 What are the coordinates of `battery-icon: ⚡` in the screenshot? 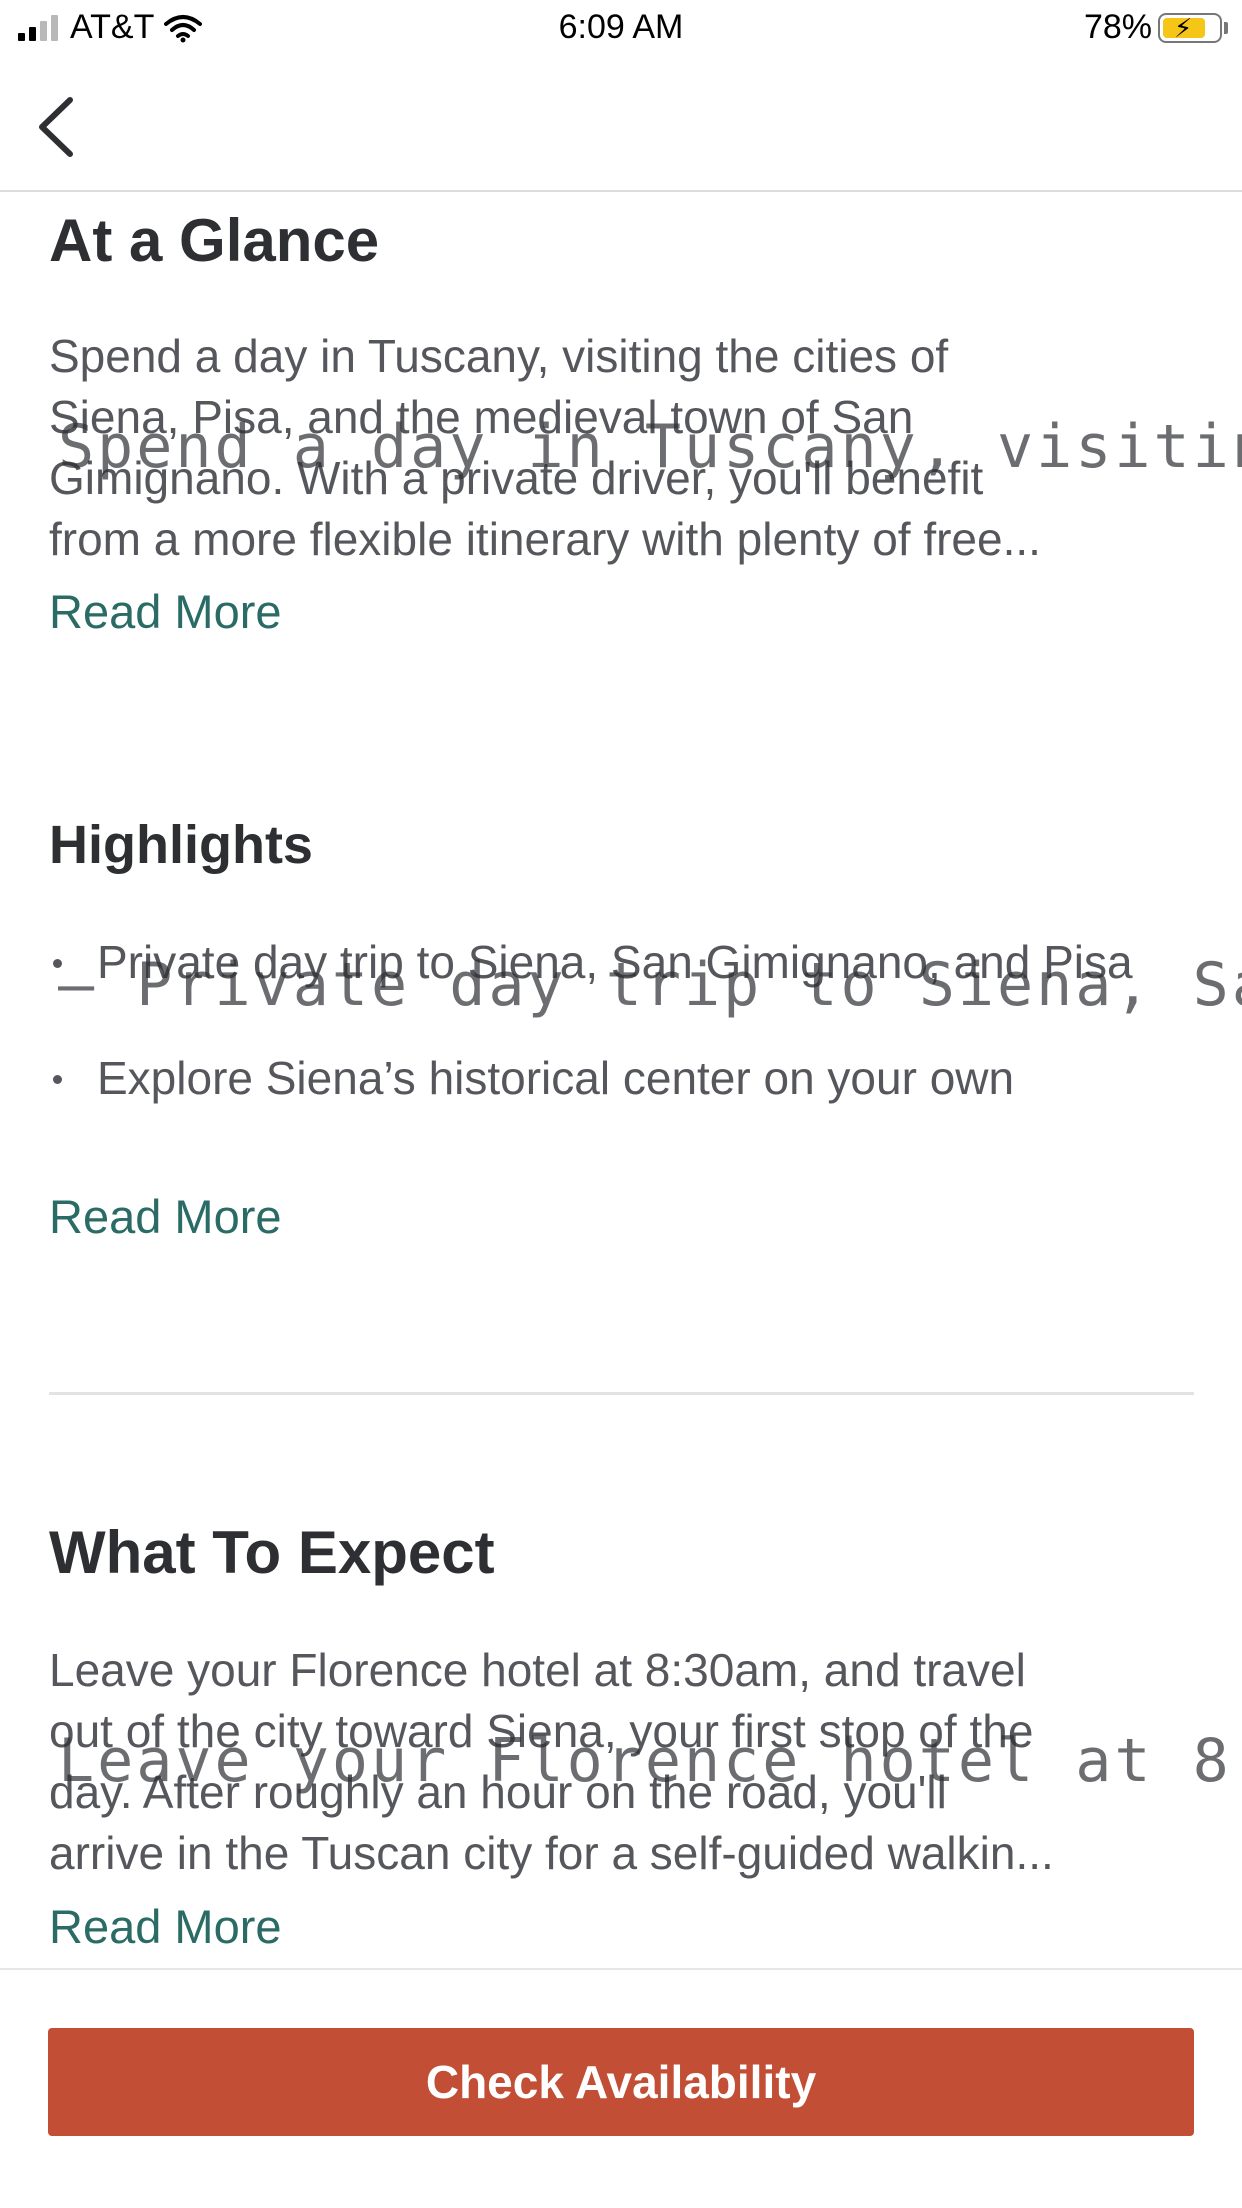 It's located at (1190, 27).